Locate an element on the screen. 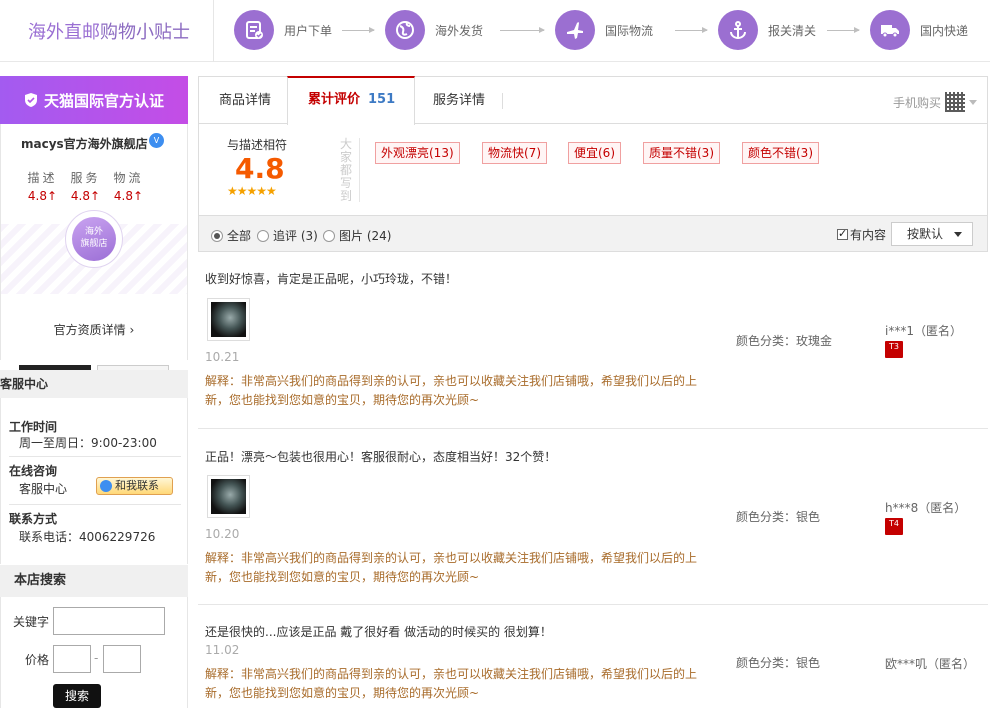 Image resolution: width=990 pixels, height=708 pixels. reviewer-name: h***8（匿名） is located at coordinates (926, 508).